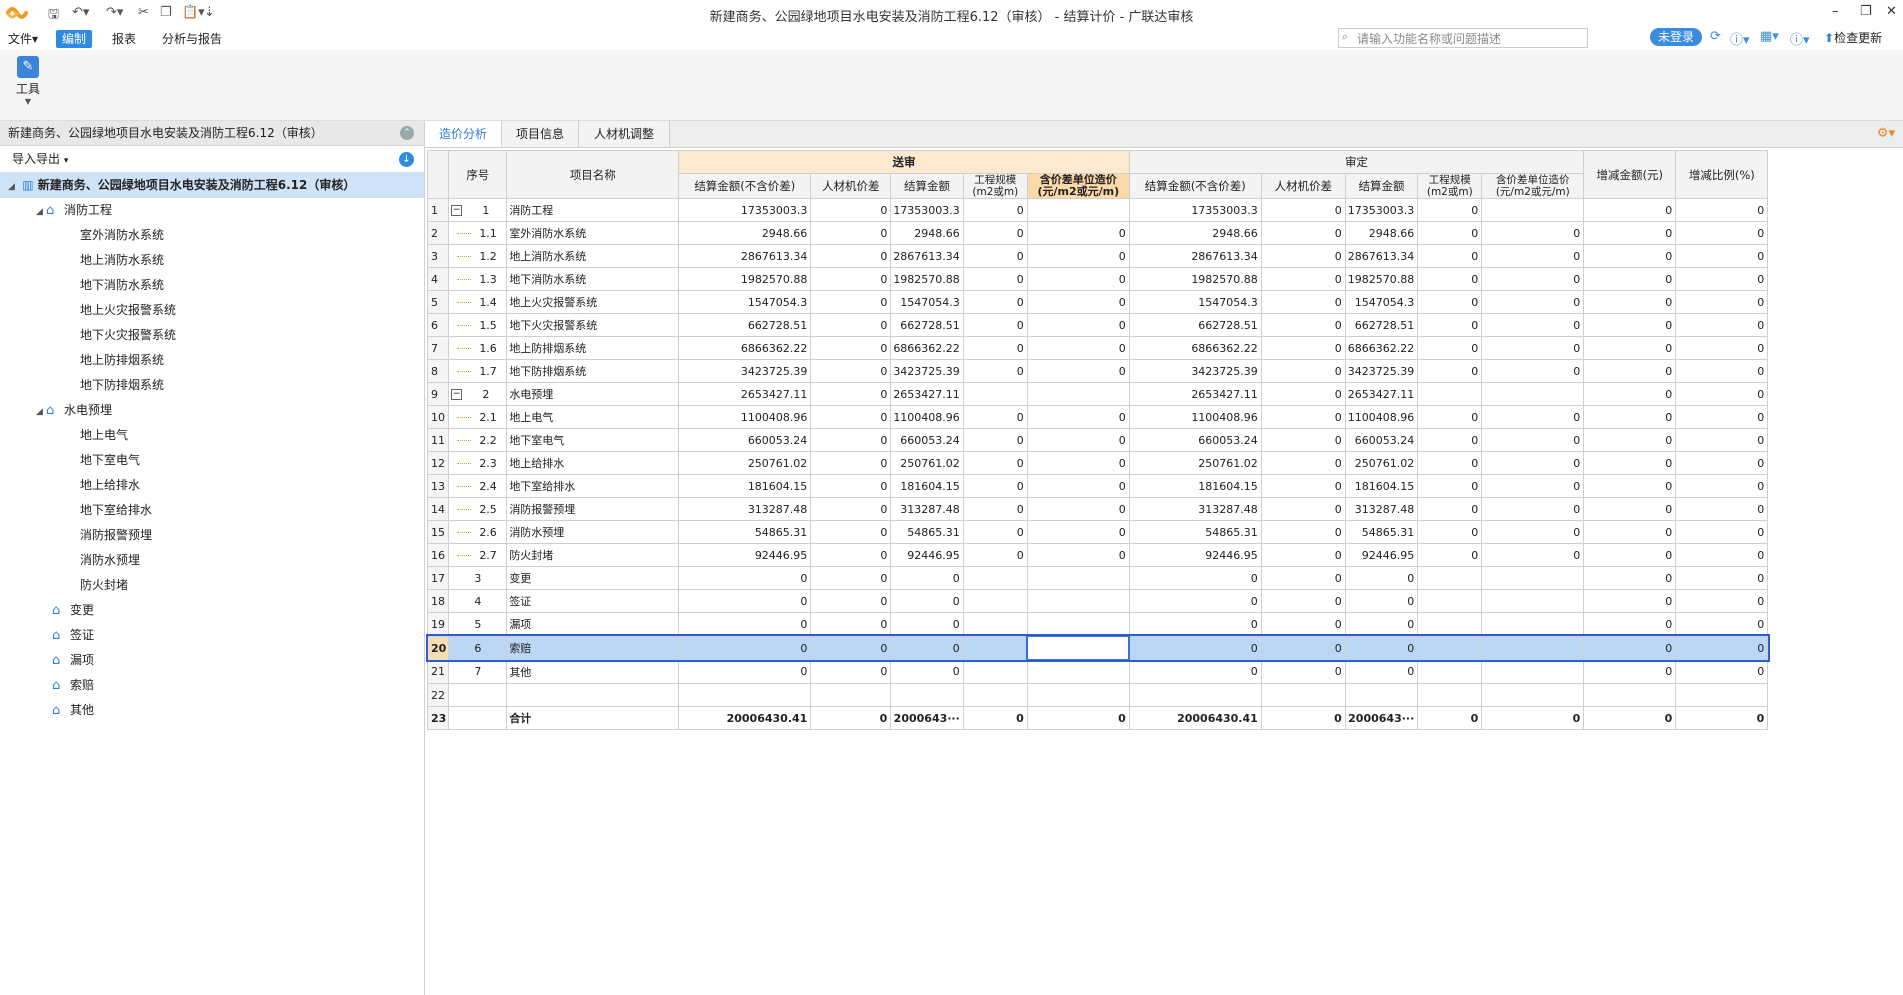 The height and width of the screenshot is (995, 1903). Describe the element at coordinates (478, 671) in the screenshot. I see `cell-seq: 7` at that location.